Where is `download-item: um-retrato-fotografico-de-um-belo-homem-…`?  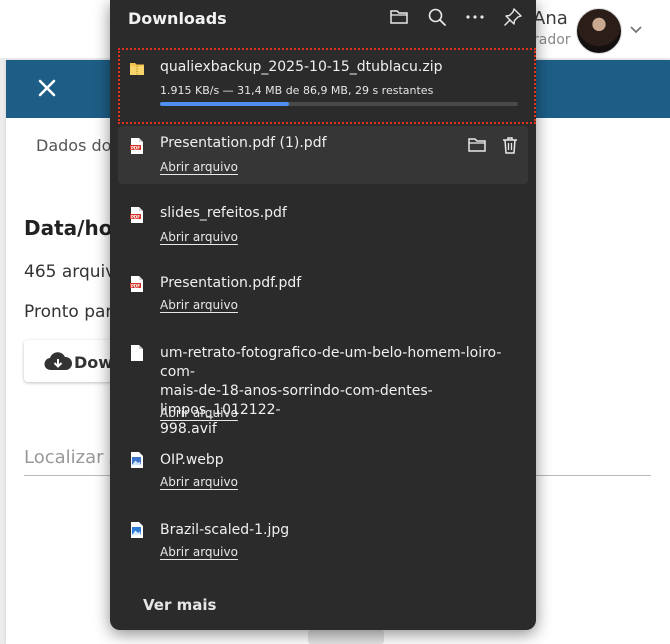 download-item: um-retrato-fotografico-de-um-belo-homem-… is located at coordinates (323, 386).